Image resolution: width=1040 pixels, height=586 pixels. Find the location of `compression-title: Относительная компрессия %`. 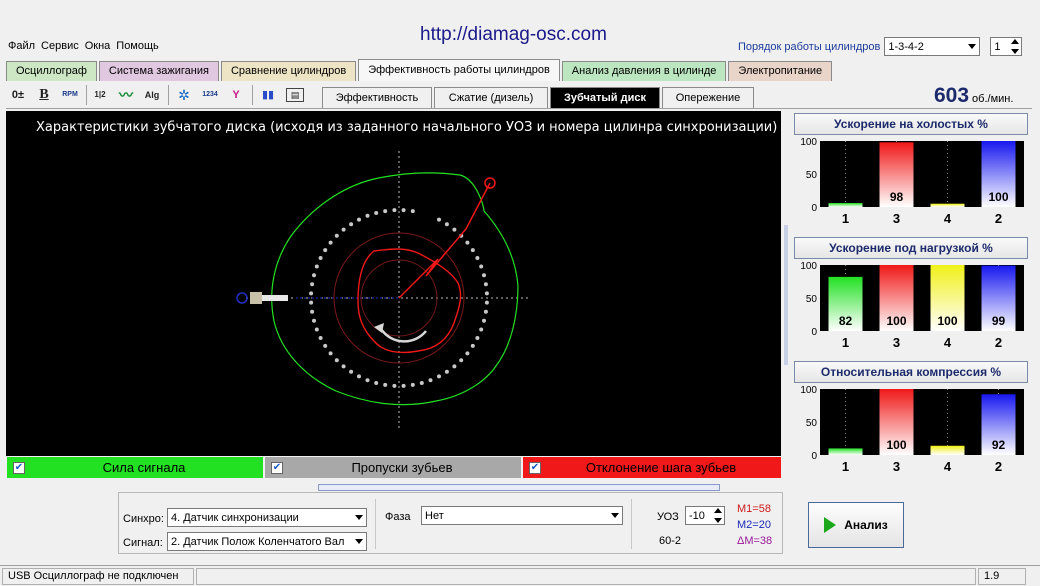

compression-title: Относительная компрессия % is located at coordinates (911, 372).